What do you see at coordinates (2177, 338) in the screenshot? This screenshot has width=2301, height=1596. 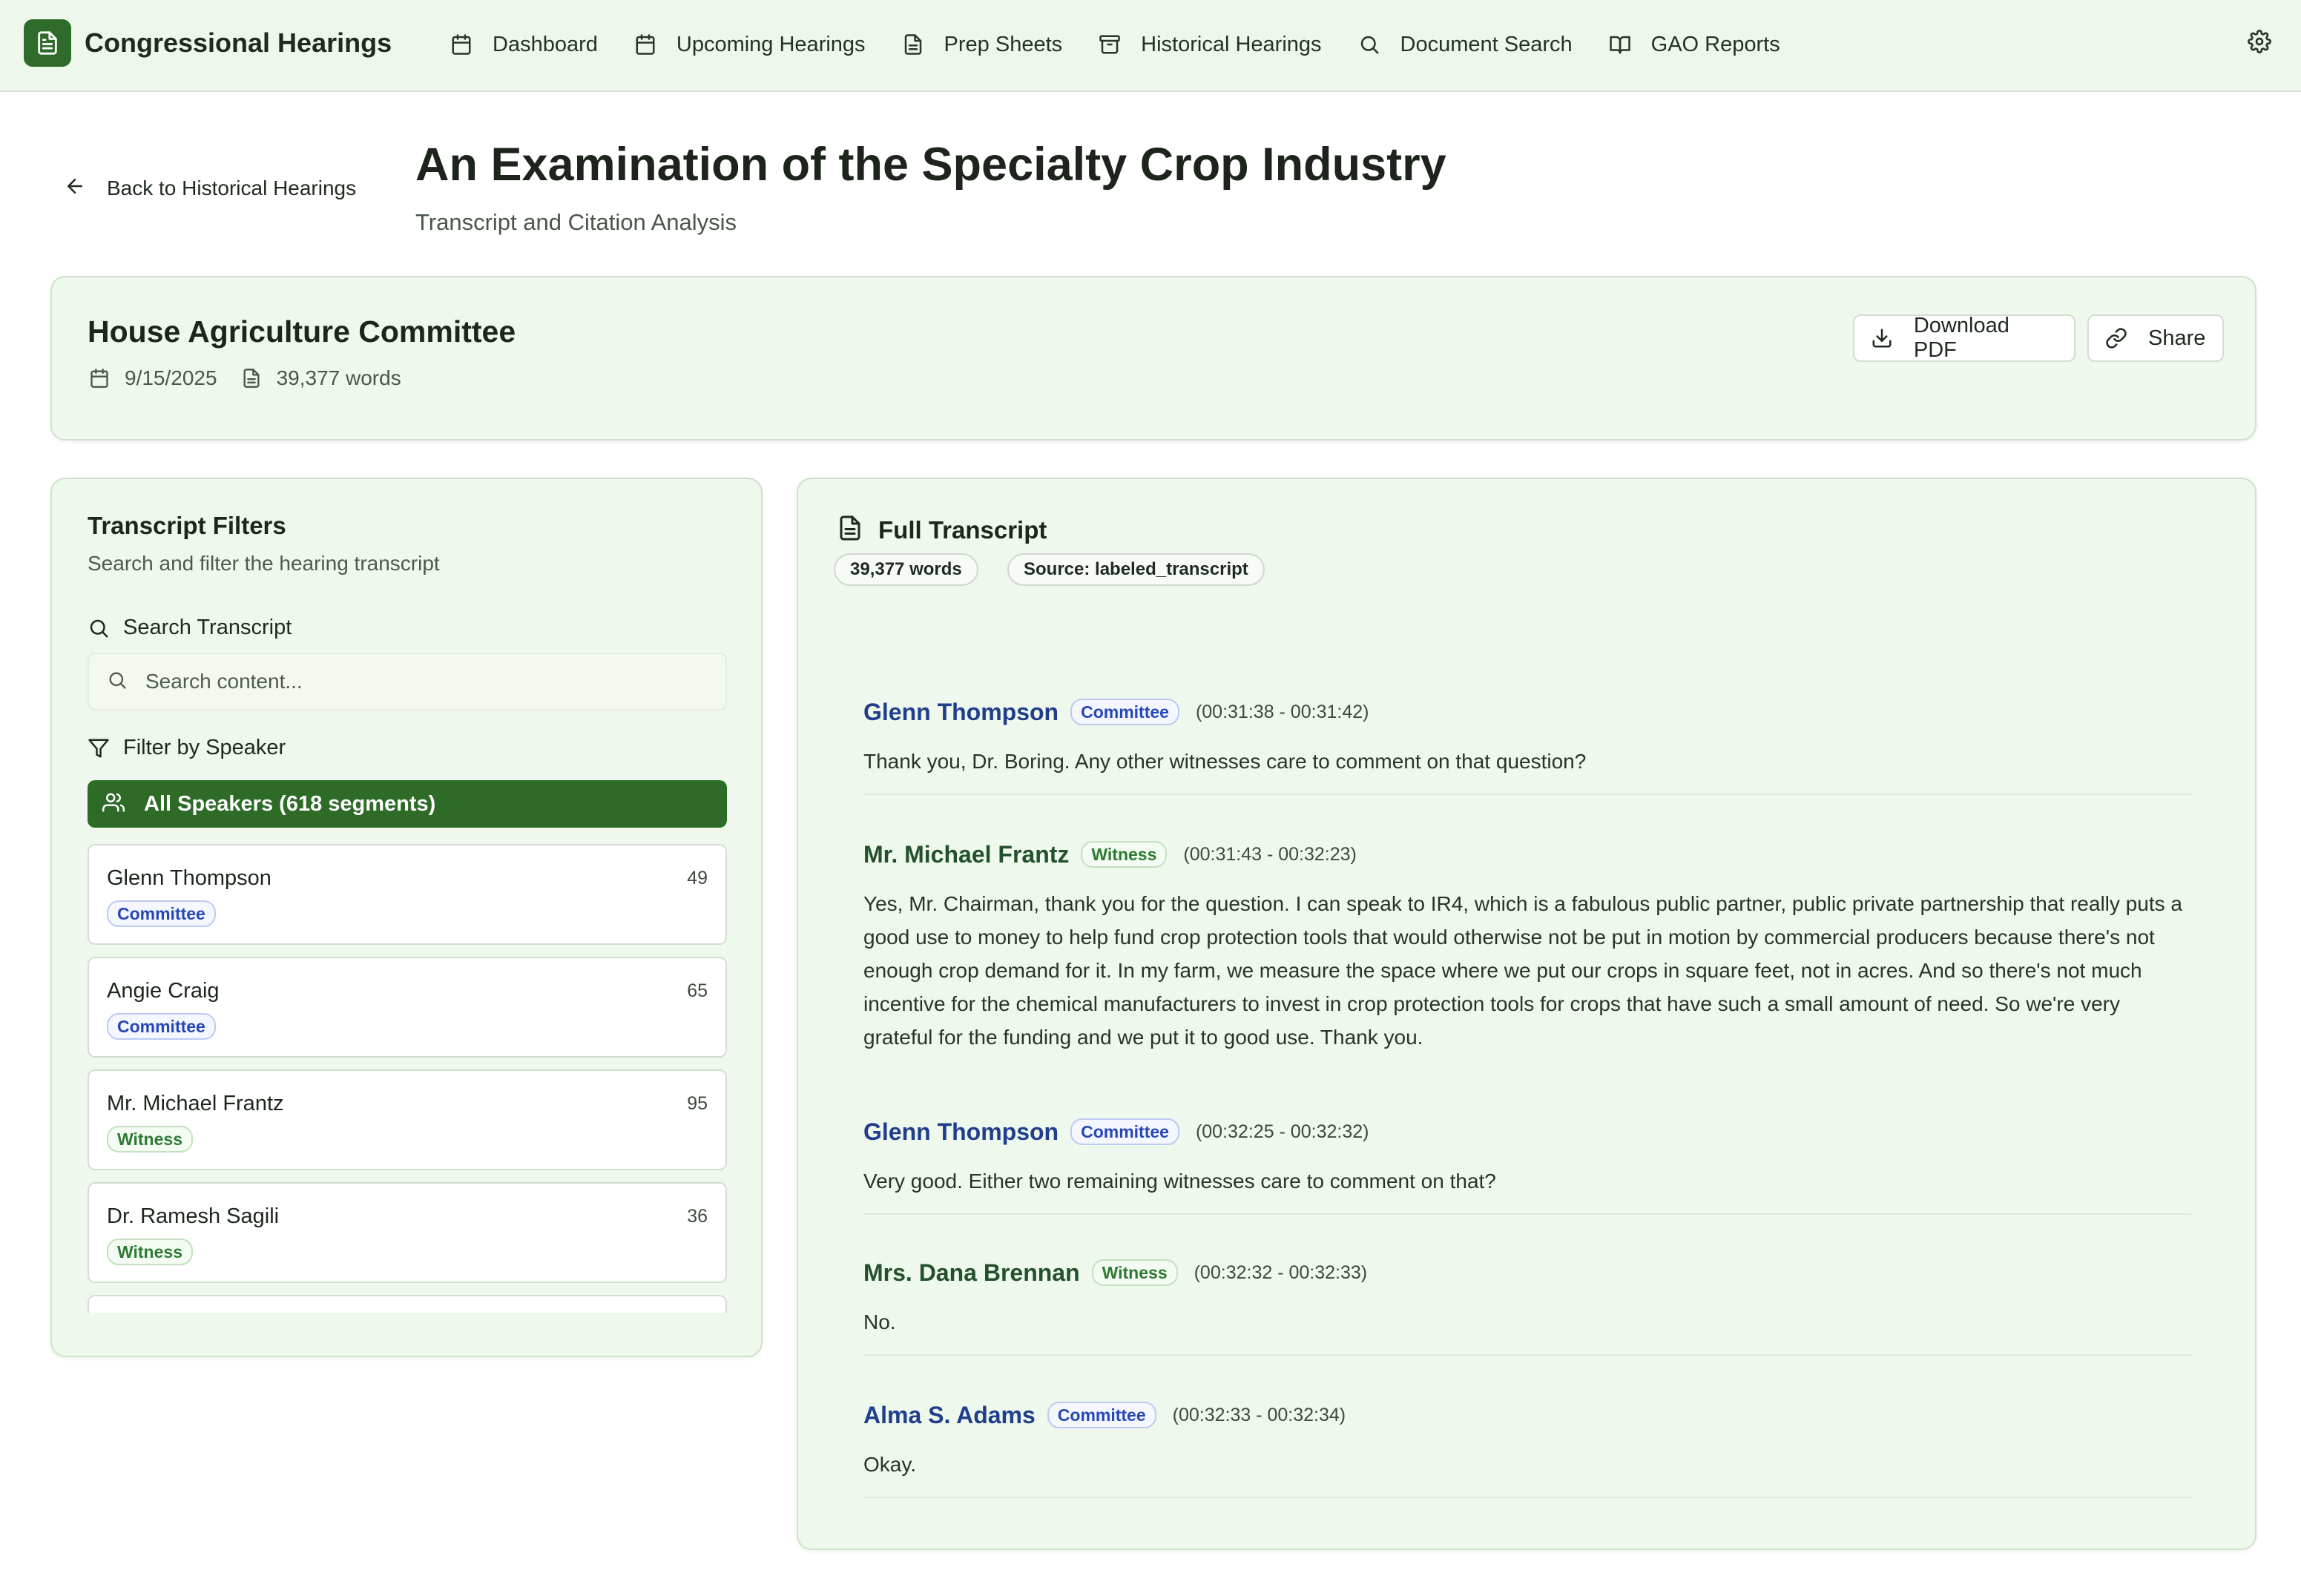 I see `share-label: Share` at bounding box center [2177, 338].